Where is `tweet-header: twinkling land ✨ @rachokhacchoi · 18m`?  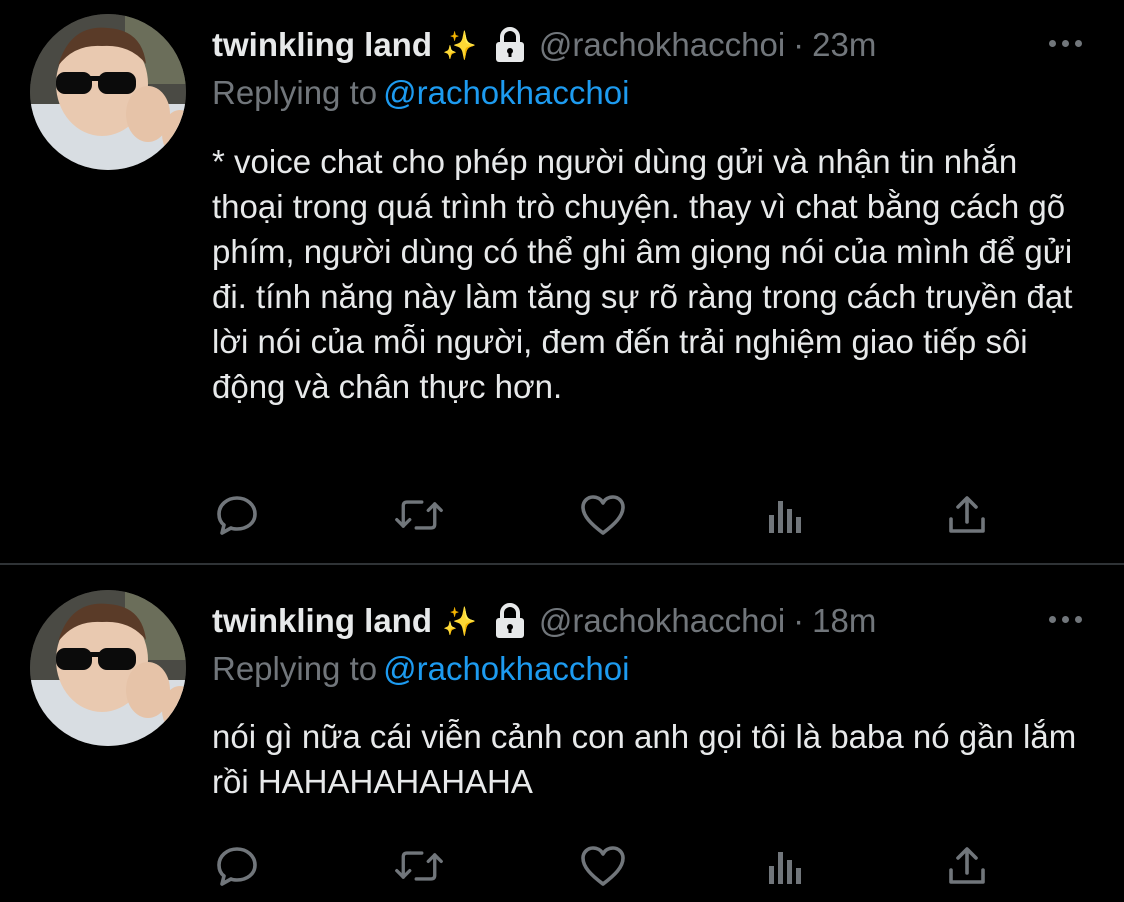
tweet-header: twinkling land ✨ @rachokhacchoi · 18m is located at coordinates (544, 621).